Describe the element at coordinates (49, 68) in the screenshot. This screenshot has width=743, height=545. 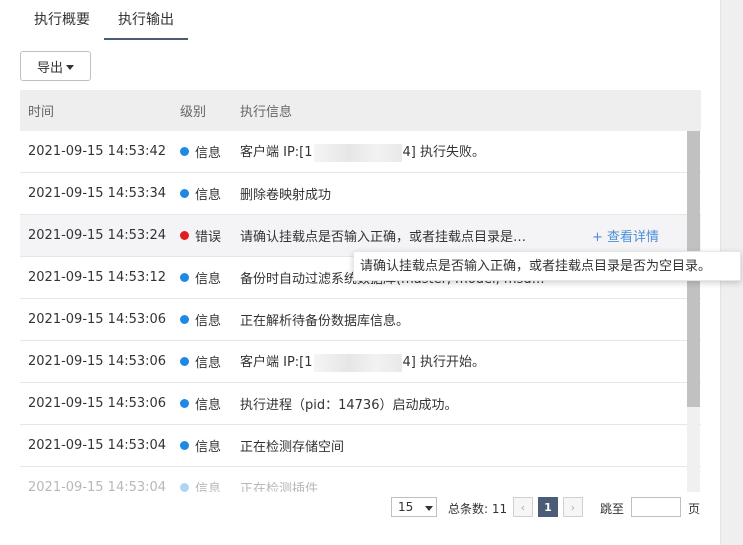
I see `export-button-label: 导出` at that location.